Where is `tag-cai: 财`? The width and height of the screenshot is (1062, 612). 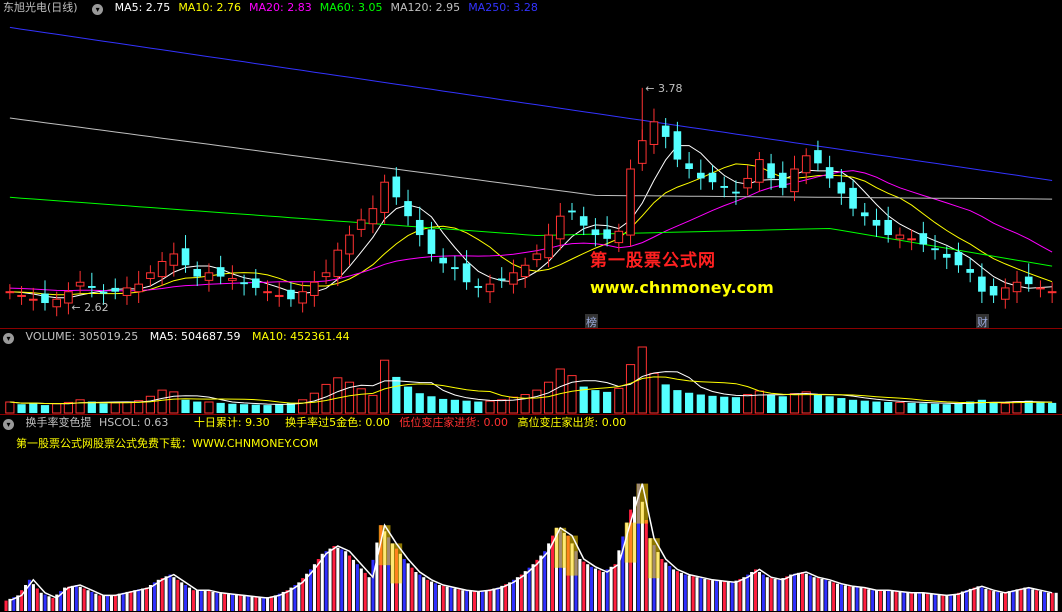 tag-cai: 财 is located at coordinates (982, 321).